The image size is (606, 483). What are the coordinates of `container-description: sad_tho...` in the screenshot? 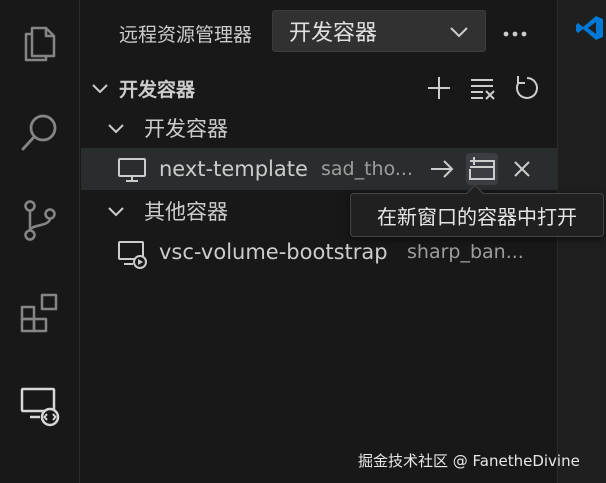 It's located at (367, 169).